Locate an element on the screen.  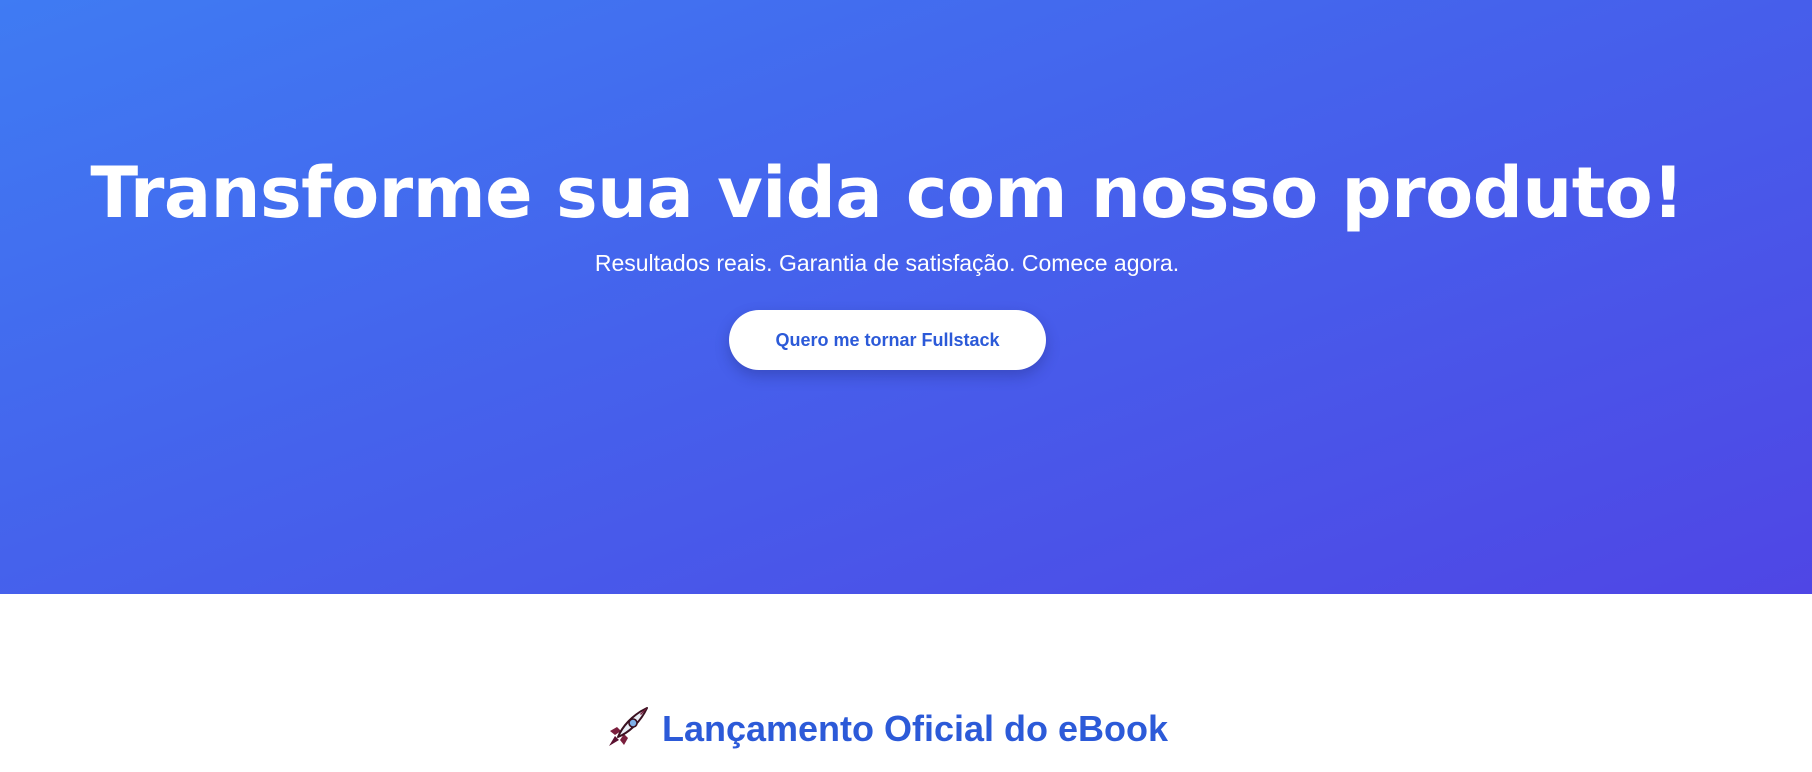
cta-button: Quero me tornar Fullstack is located at coordinates (887, 340).